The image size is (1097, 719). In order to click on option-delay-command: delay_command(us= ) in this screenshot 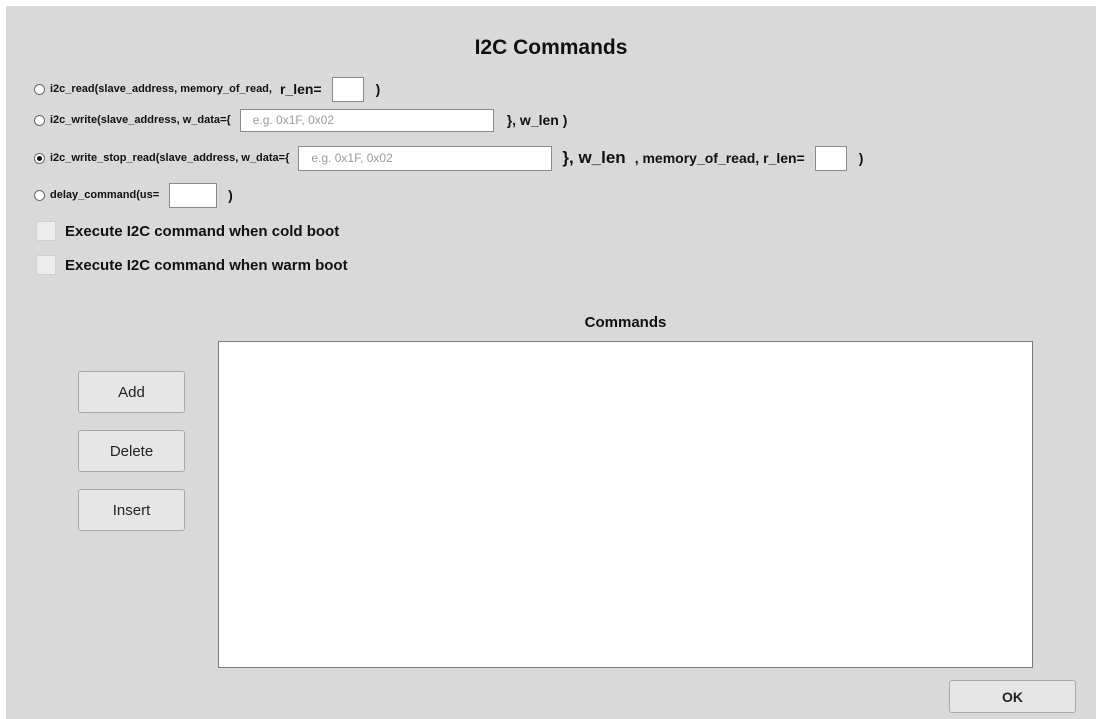, I will do `click(133, 195)`.